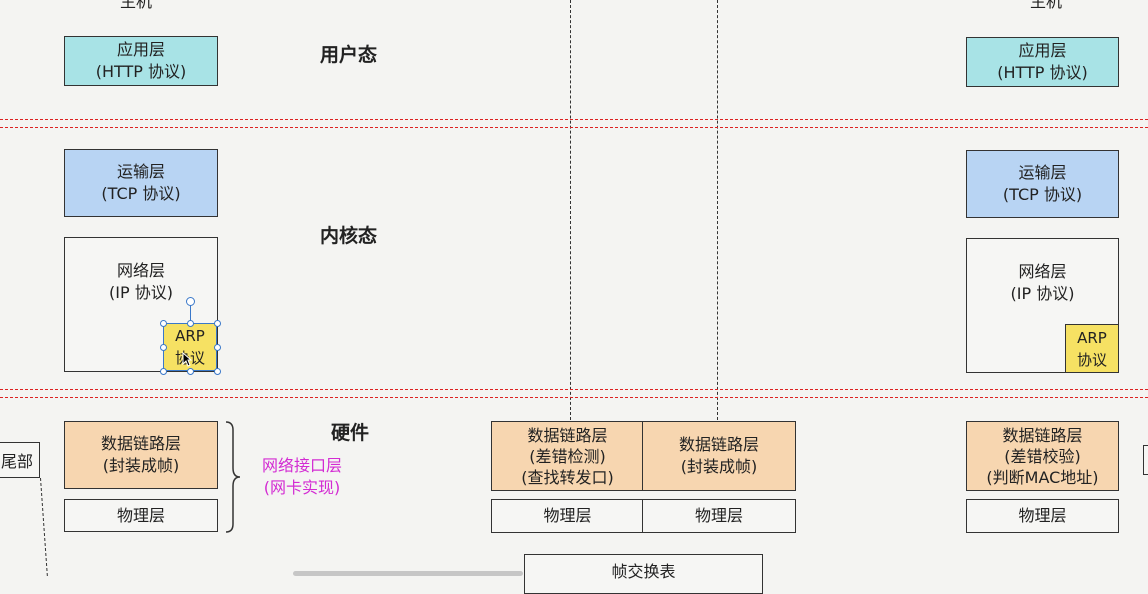 This screenshot has height=594, width=1148. I want to click on resize-handle-nw, so click(163, 323).